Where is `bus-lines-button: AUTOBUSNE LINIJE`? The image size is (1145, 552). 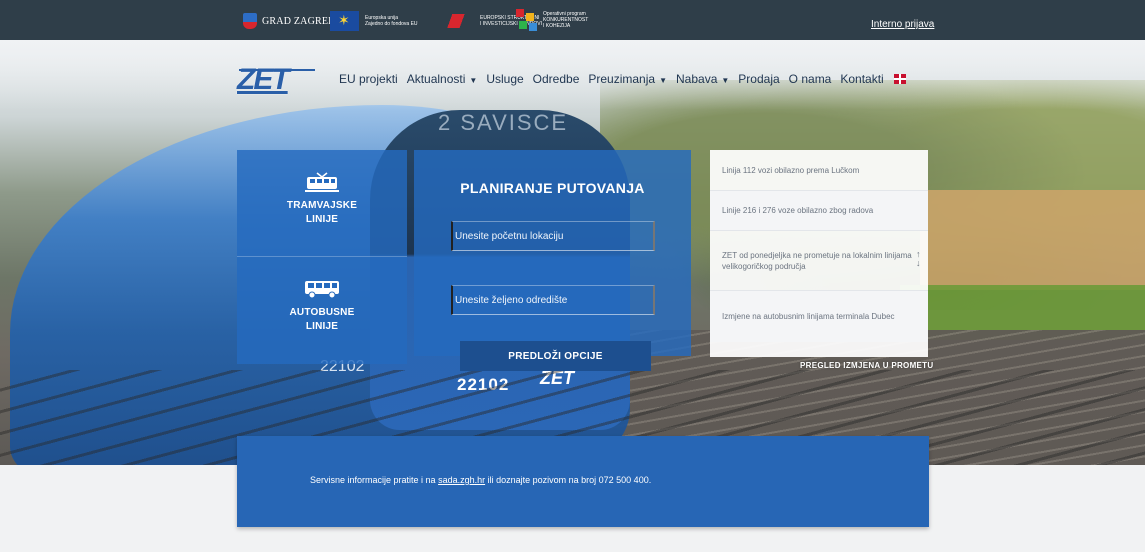 bus-lines-button: AUTOBUSNE LINIJE is located at coordinates (322, 310).